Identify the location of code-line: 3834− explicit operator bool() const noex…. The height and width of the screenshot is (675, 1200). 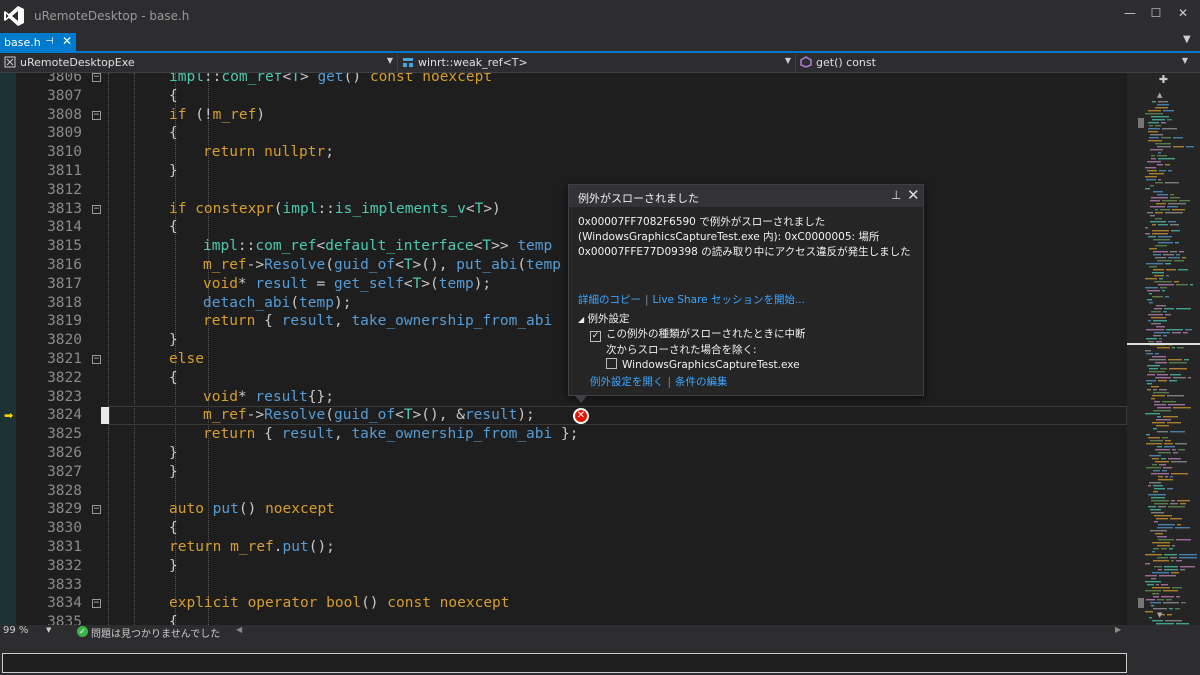
(563, 604).